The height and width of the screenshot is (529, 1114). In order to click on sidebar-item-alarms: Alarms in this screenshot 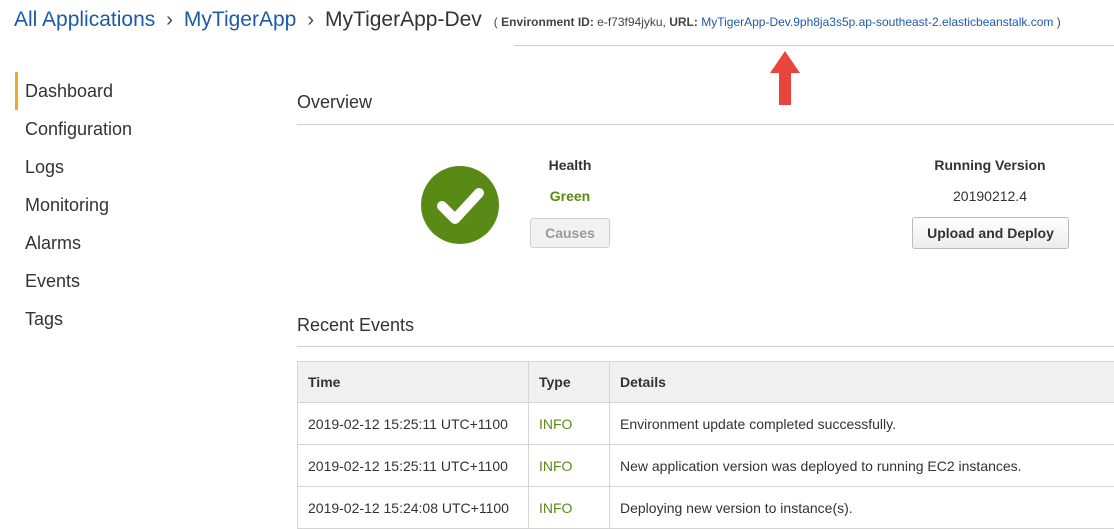, I will do `click(115, 243)`.